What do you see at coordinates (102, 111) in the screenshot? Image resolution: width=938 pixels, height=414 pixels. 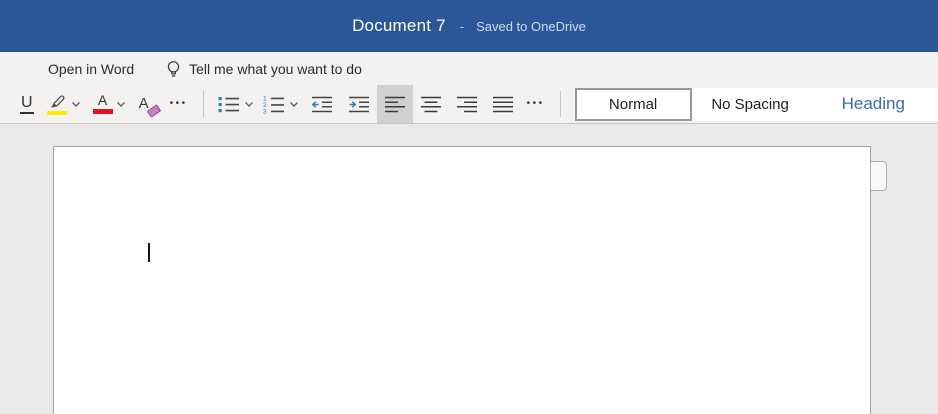 I see `font-color-bar` at bounding box center [102, 111].